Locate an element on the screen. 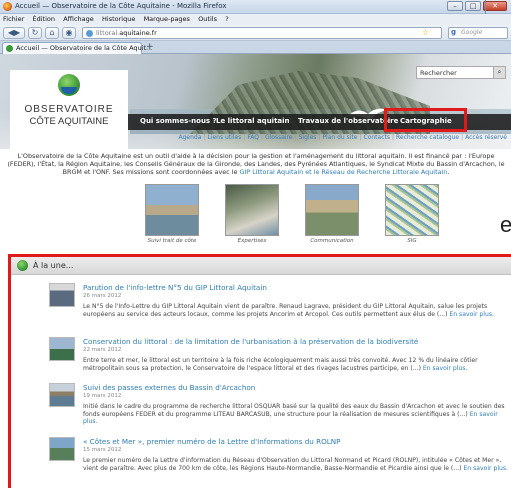 The width and height of the screenshot is (511, 488). favicon-icon is located at coordinates (9, 48).